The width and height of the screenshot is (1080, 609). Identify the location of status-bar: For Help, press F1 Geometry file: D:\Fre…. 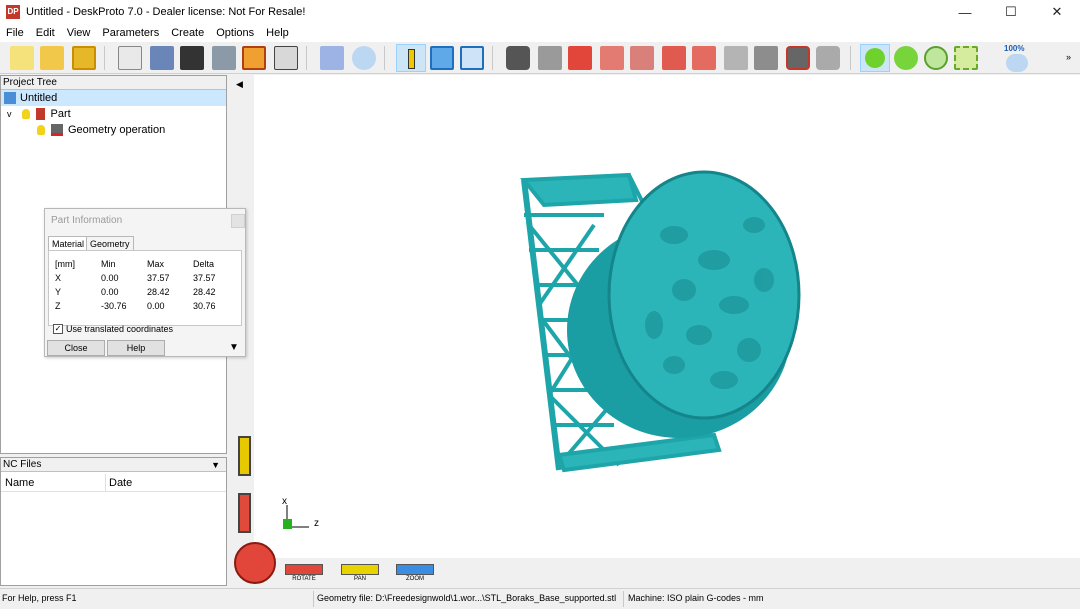
(540, 598).